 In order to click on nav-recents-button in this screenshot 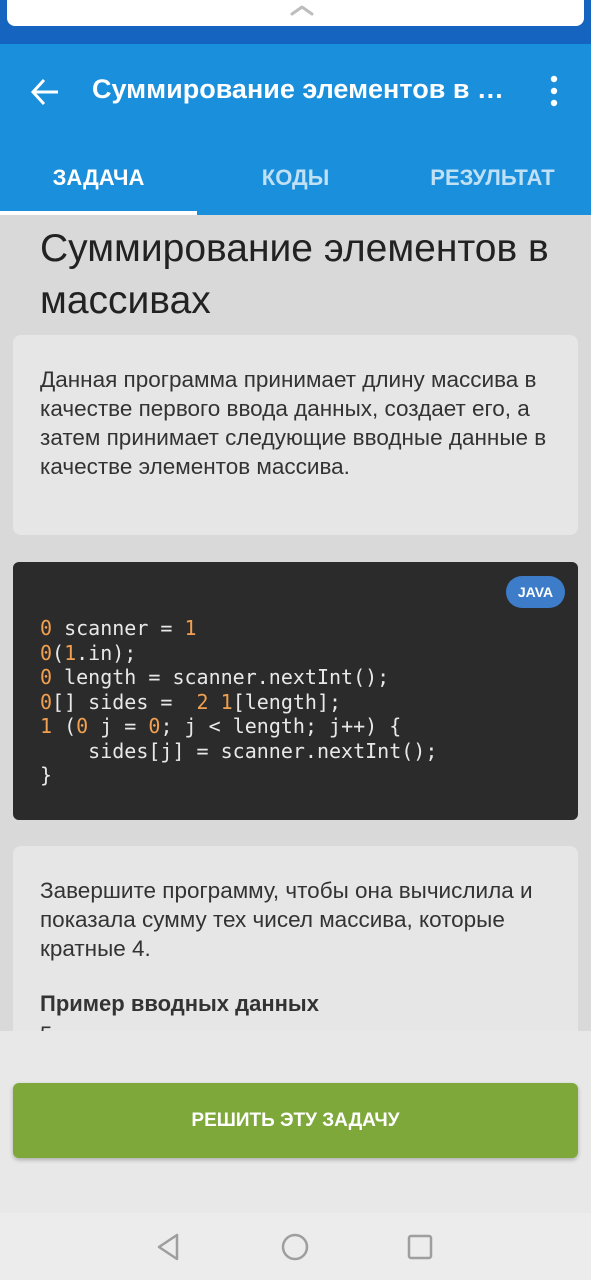, I will do `click(420, 1247)`.